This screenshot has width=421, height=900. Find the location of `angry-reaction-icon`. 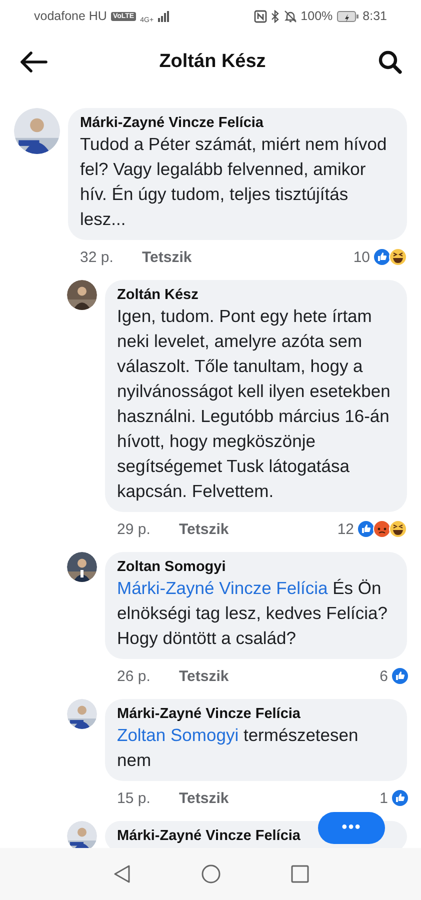

angry-reaction-icon is located at coordinates (382, 529).